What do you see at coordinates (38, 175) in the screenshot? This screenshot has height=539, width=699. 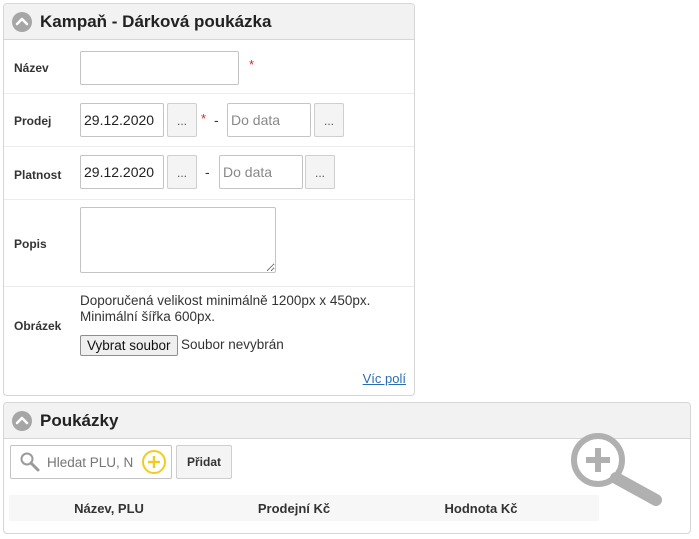 I see `validity-label: Platnost` at bounding box center [38, 175].